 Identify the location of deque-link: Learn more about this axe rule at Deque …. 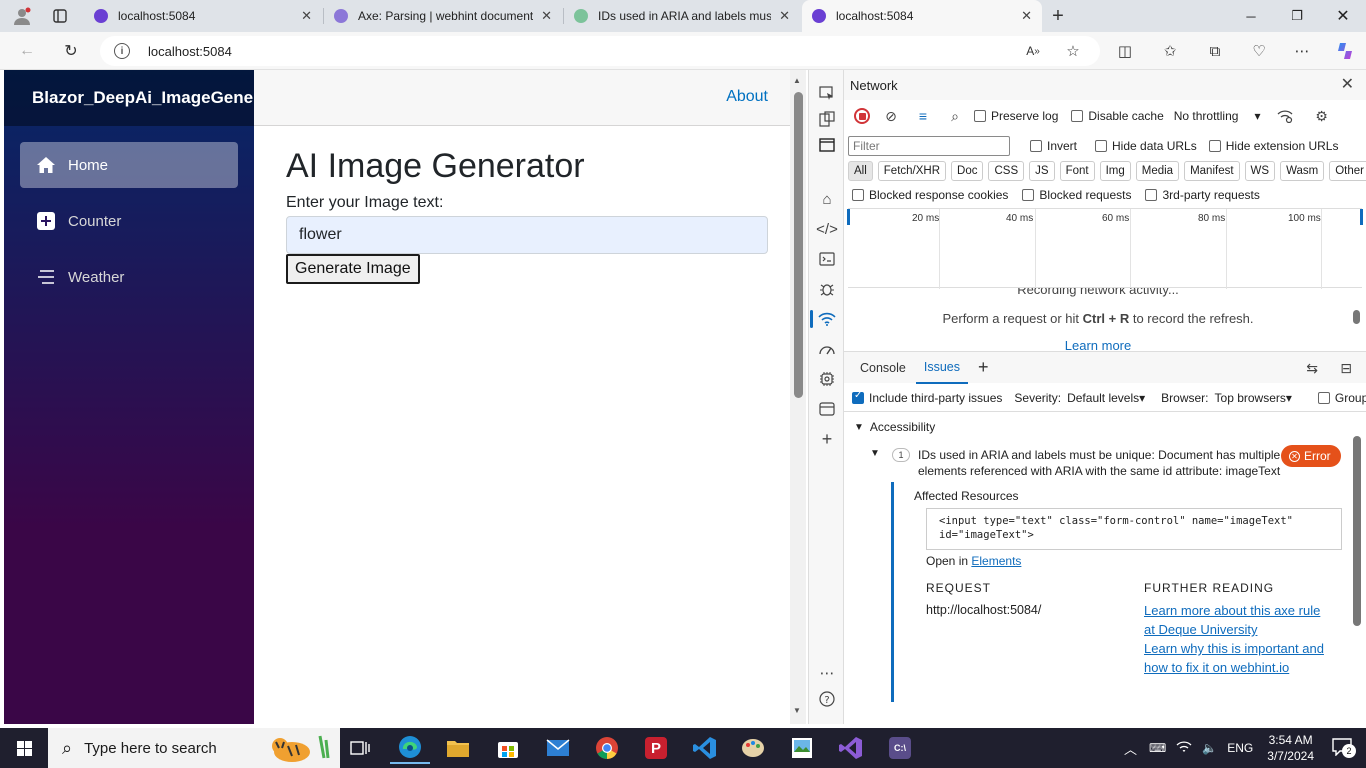
(1234, 620).